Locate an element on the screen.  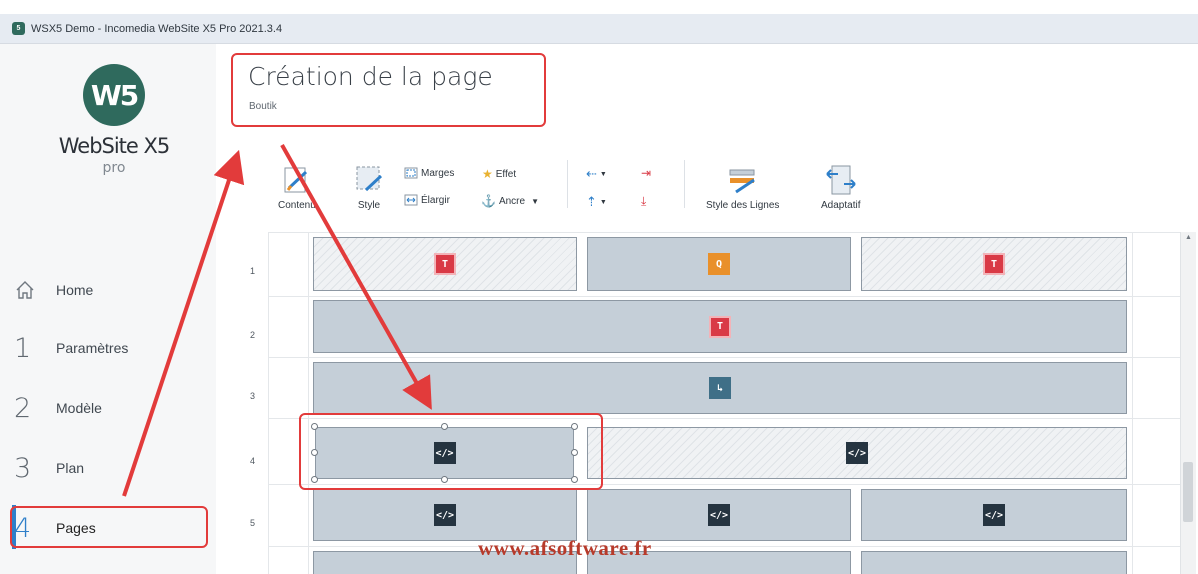
col-insert-button: ⇡ ▼ is located at coordinates (596, 202).